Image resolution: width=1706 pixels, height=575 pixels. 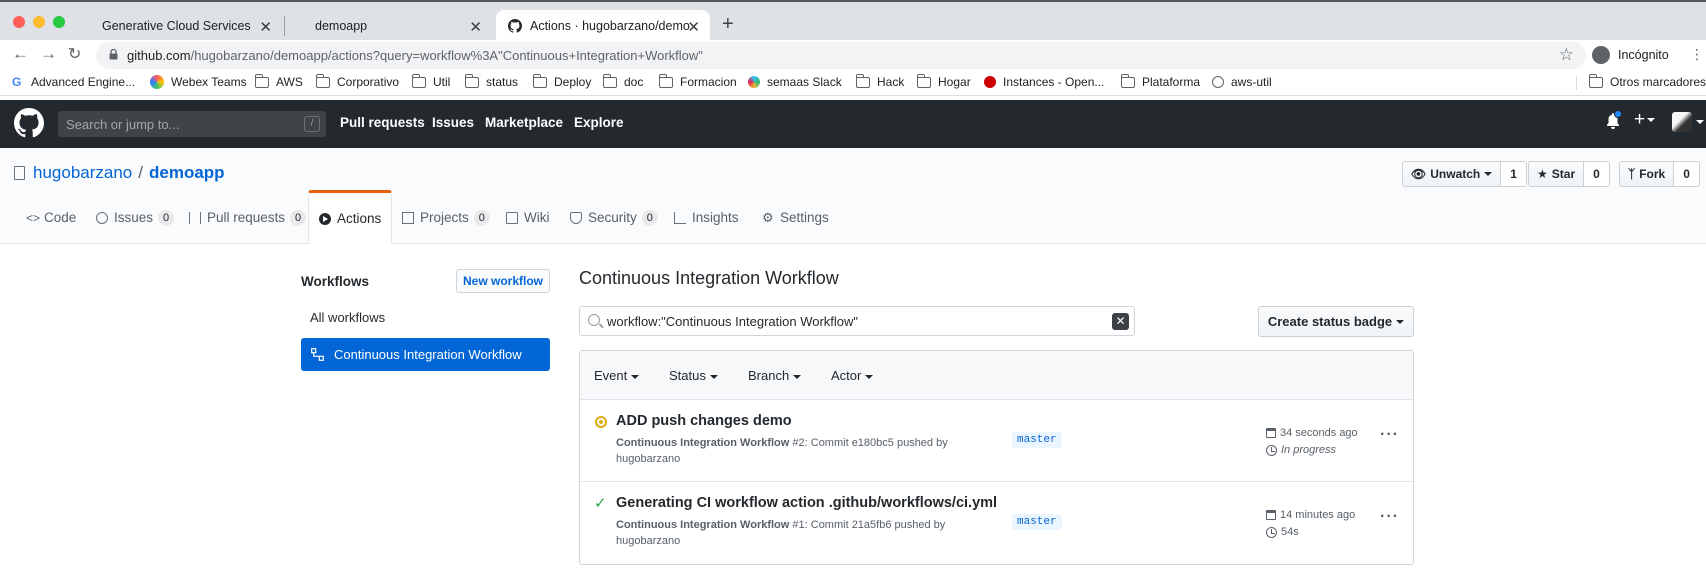 What do you see at coordinates (795, 217) in the screenshot?
I see `tab-settings: ⚙ Settings` at bounding box center [795, 217].